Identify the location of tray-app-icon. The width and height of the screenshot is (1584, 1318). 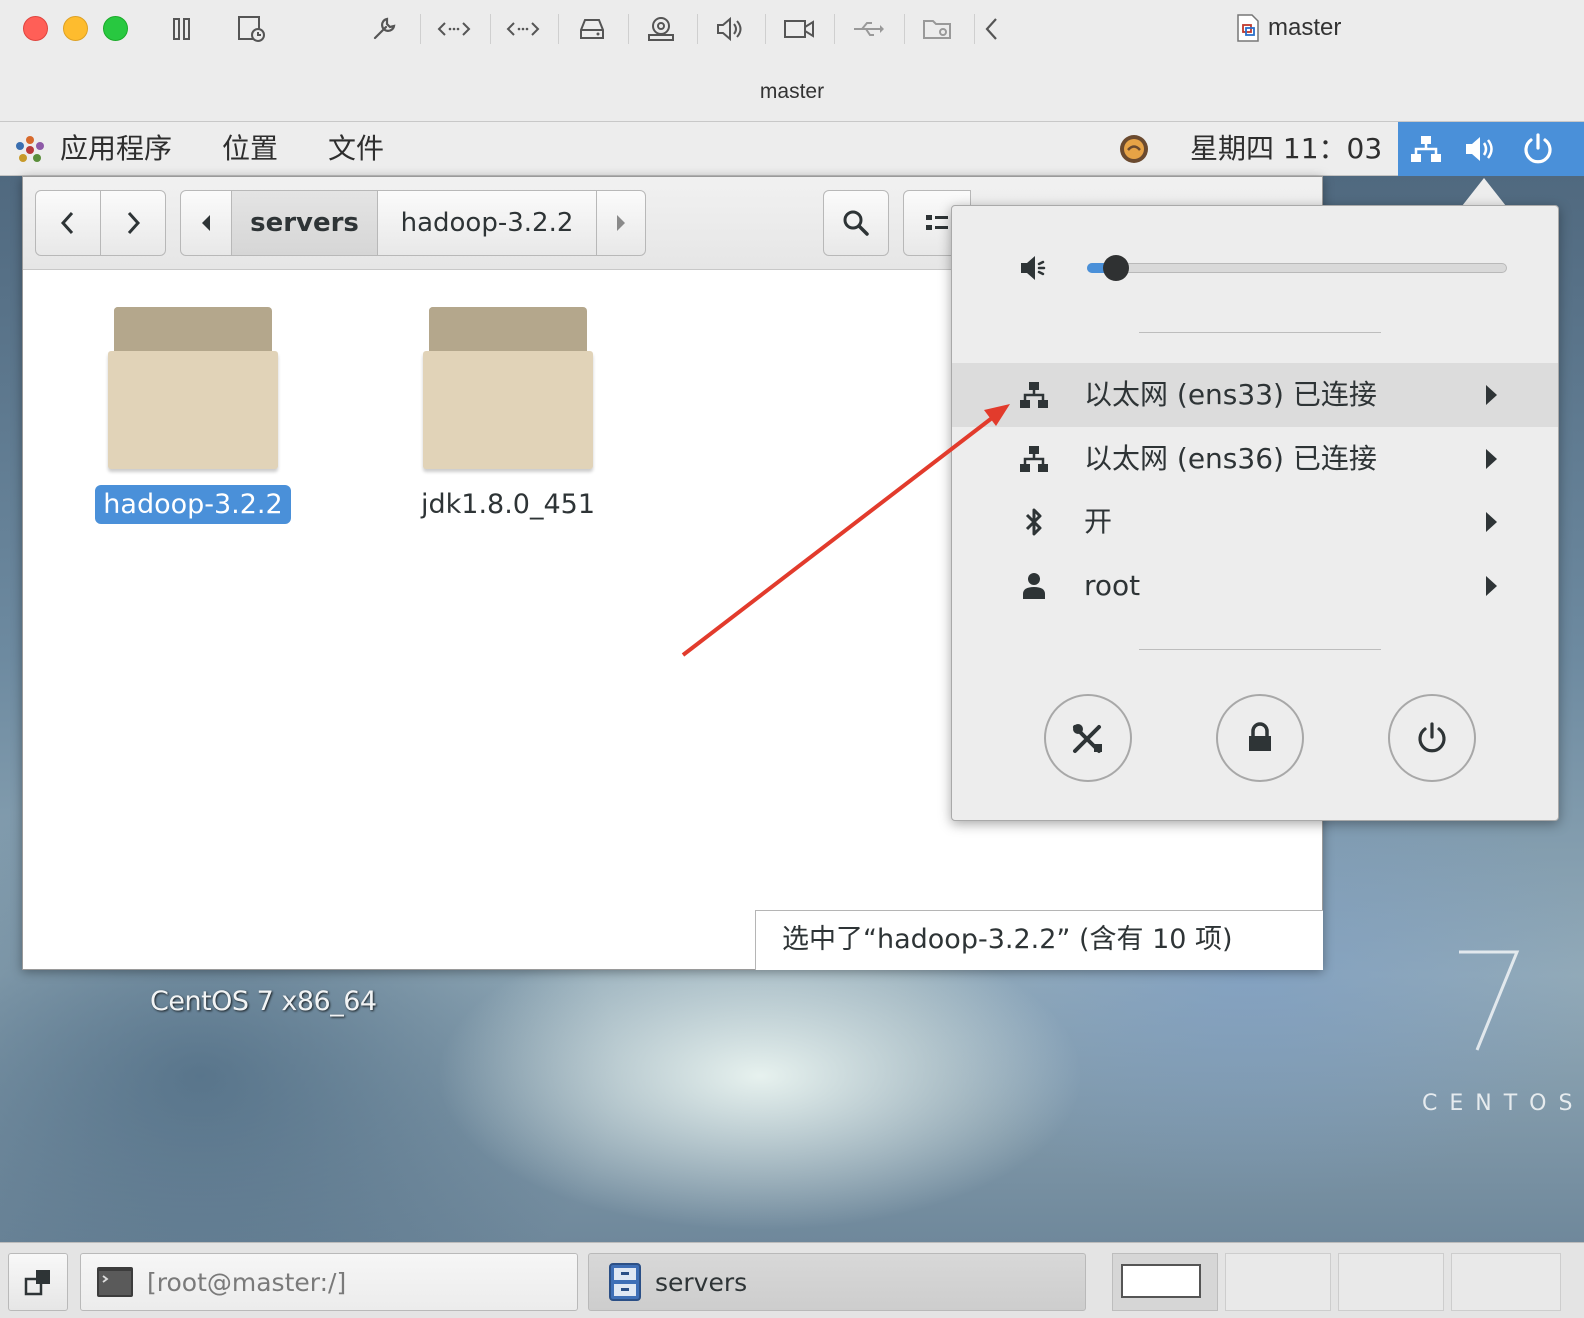
(1134, 151).